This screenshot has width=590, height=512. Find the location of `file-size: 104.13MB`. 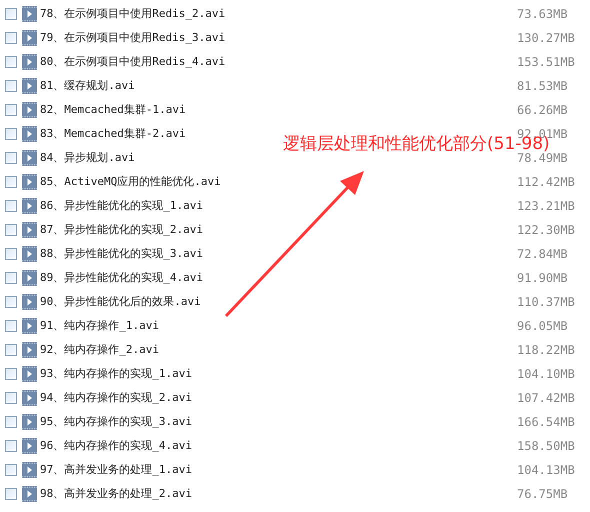

file-size: 104.13MB is located at coordinates (546, 470).